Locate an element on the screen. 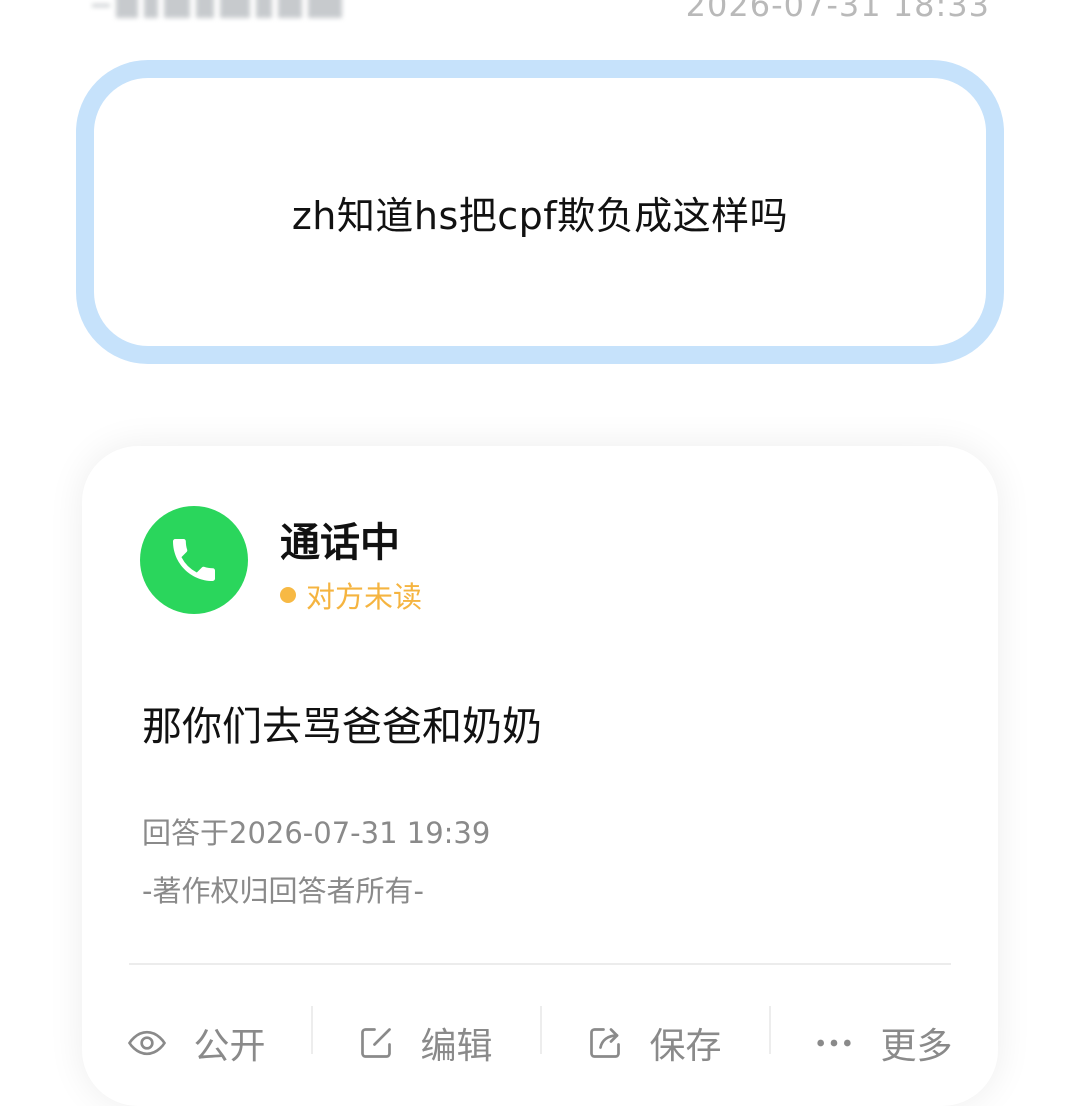 The height and width of the screenshot is (1106, 1080). more-button: 更多 is located at coordinates (883, 1036).